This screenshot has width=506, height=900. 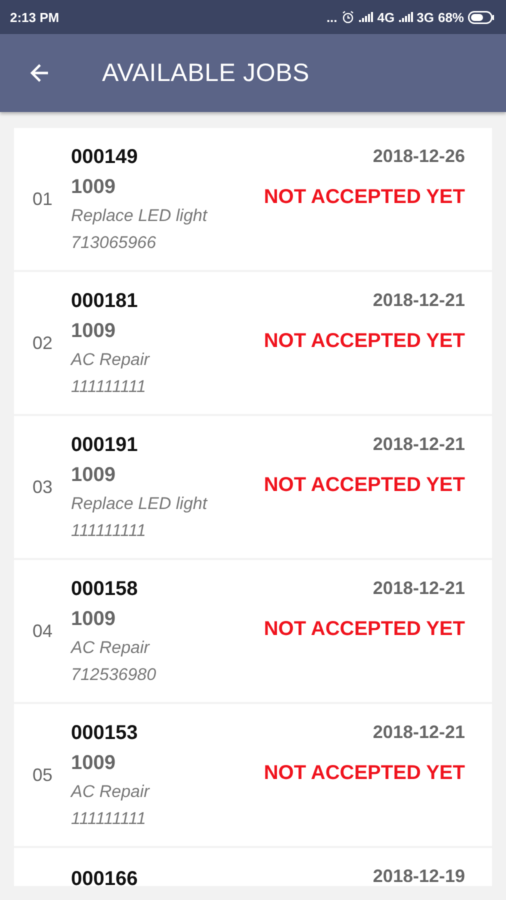 What do you see at coordinates (114, 243) in the screenshot?
I see `phone-number: 713065966` at bounding box center [114, 243].